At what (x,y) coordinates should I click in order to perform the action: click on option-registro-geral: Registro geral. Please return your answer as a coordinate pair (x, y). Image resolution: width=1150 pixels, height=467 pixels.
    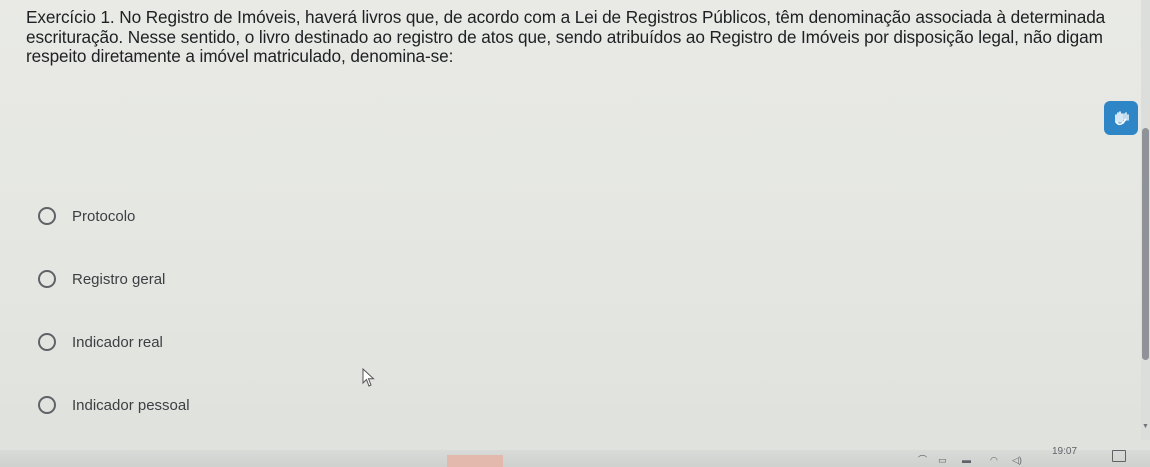
    Looking at the image, I should click on (114, 279).